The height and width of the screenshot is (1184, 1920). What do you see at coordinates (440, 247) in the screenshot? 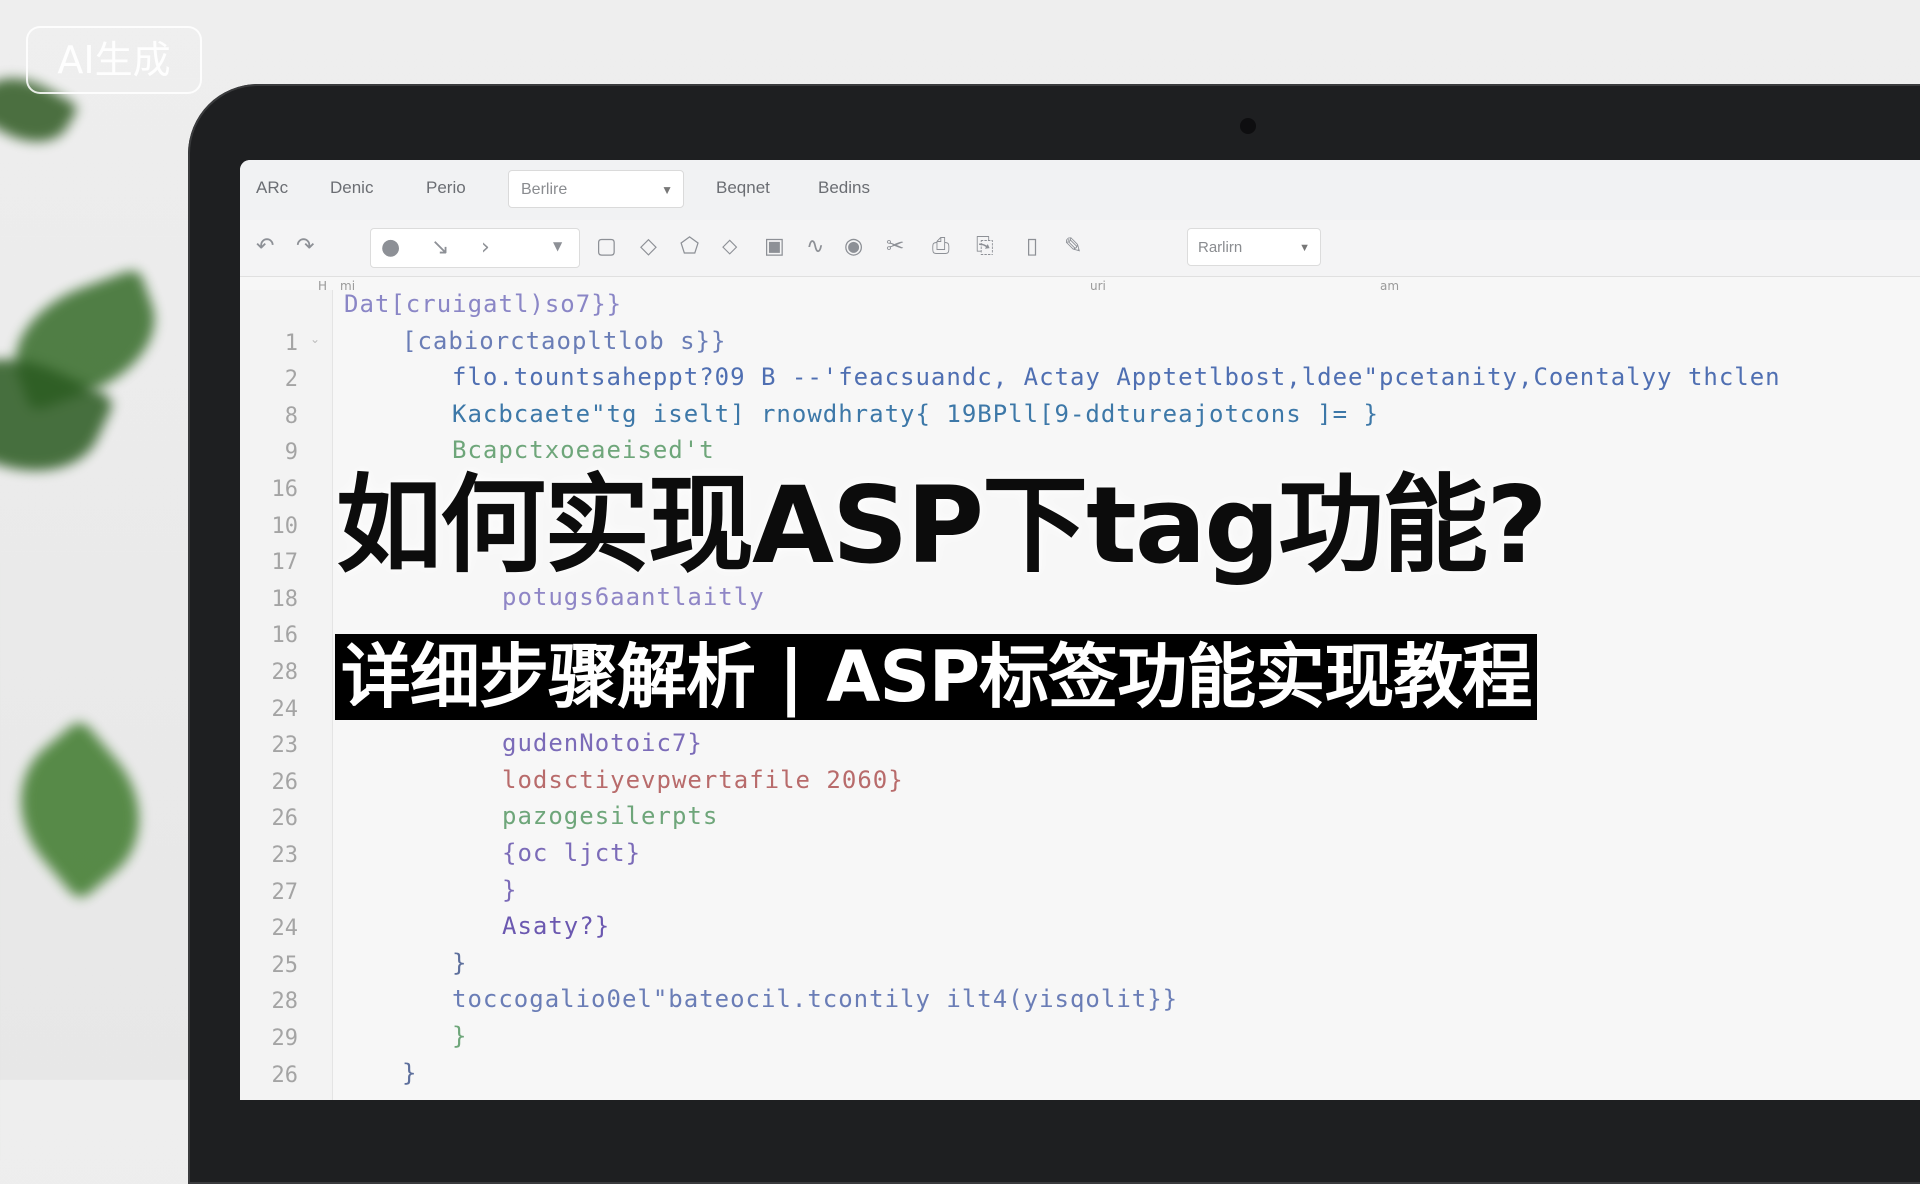
I see `pointer-icon: ↘` at bounding box center [440, 247].